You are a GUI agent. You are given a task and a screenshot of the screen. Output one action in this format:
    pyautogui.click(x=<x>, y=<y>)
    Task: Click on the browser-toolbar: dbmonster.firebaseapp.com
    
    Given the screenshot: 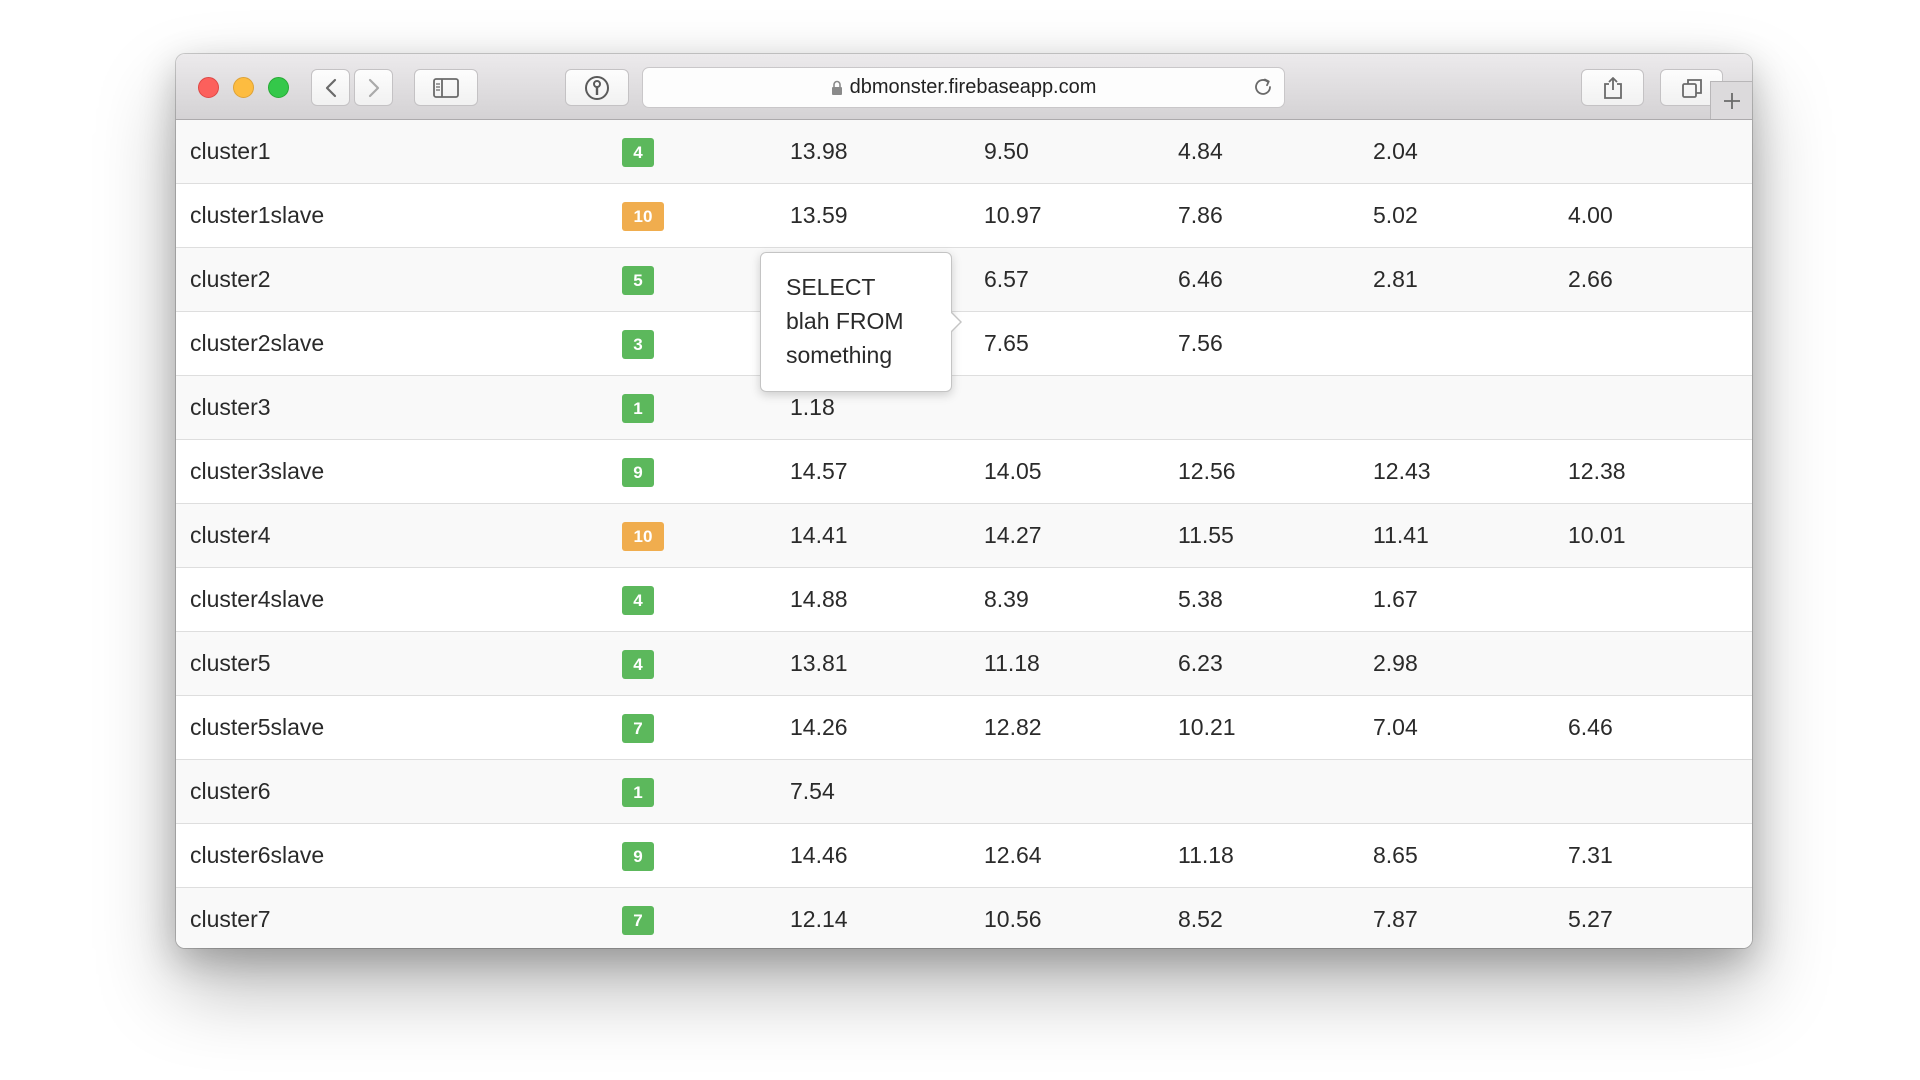 What is the action you would take?
    pyautogui.click(x=964, y=87)
    